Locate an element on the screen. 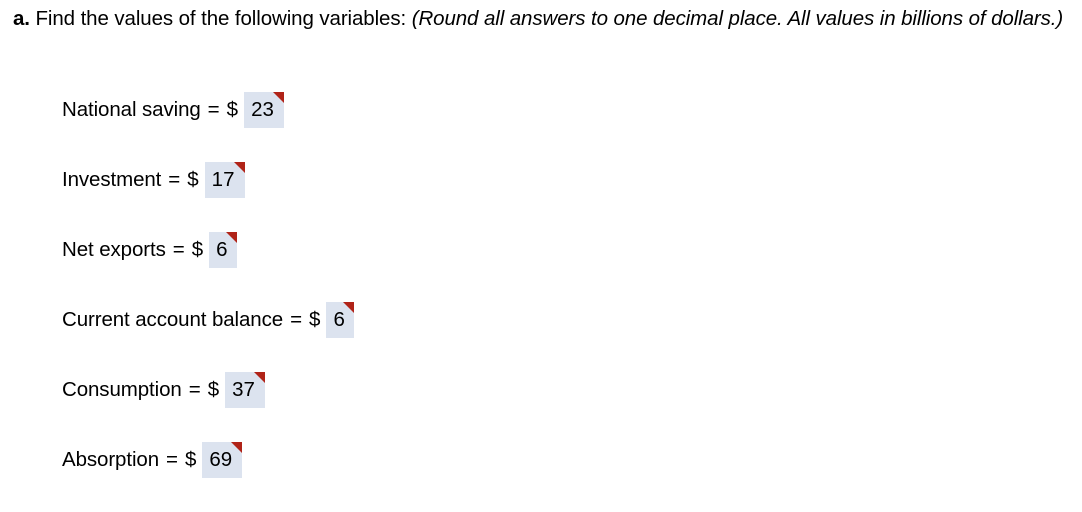 This screenshot has width=1082, height=512. answer-label: Current account balance is located at coordinates (173, 319).